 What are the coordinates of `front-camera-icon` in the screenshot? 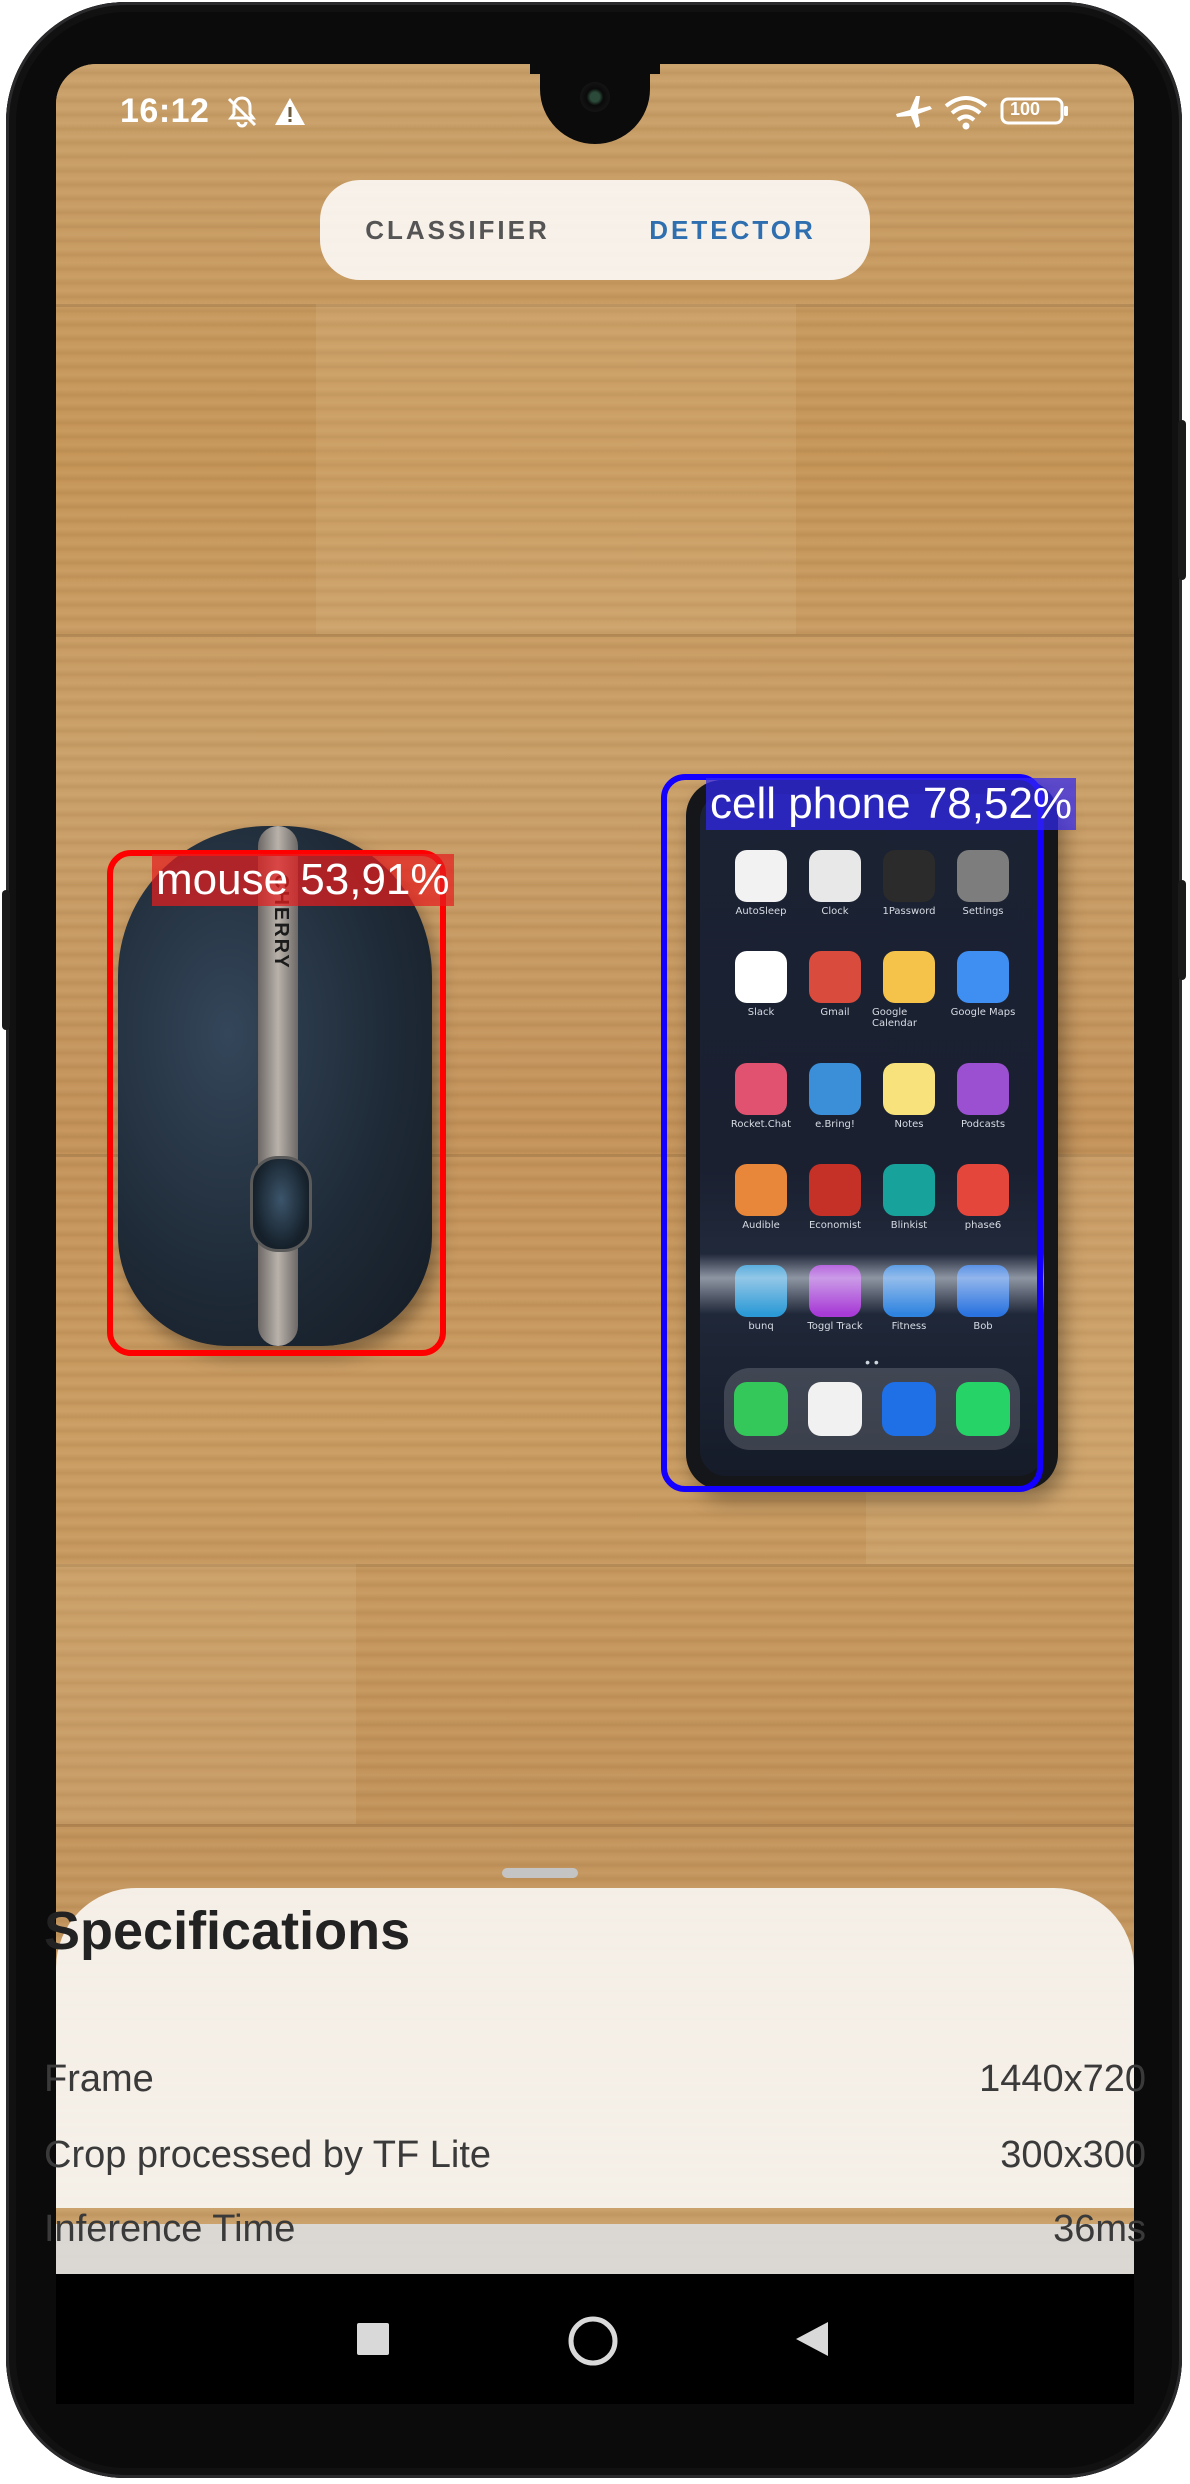 It's located at (595, 97).